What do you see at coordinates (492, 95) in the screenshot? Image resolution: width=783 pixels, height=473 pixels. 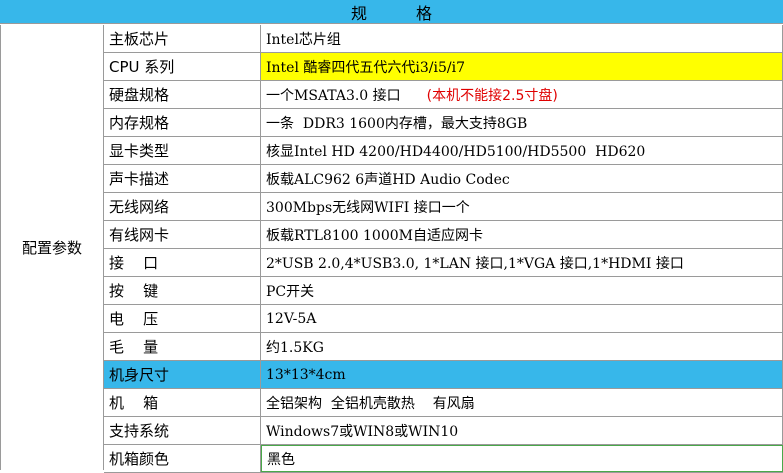 I see `storage-note: (本机不能接2.5寸盘)` at bounding box center [492, 95].